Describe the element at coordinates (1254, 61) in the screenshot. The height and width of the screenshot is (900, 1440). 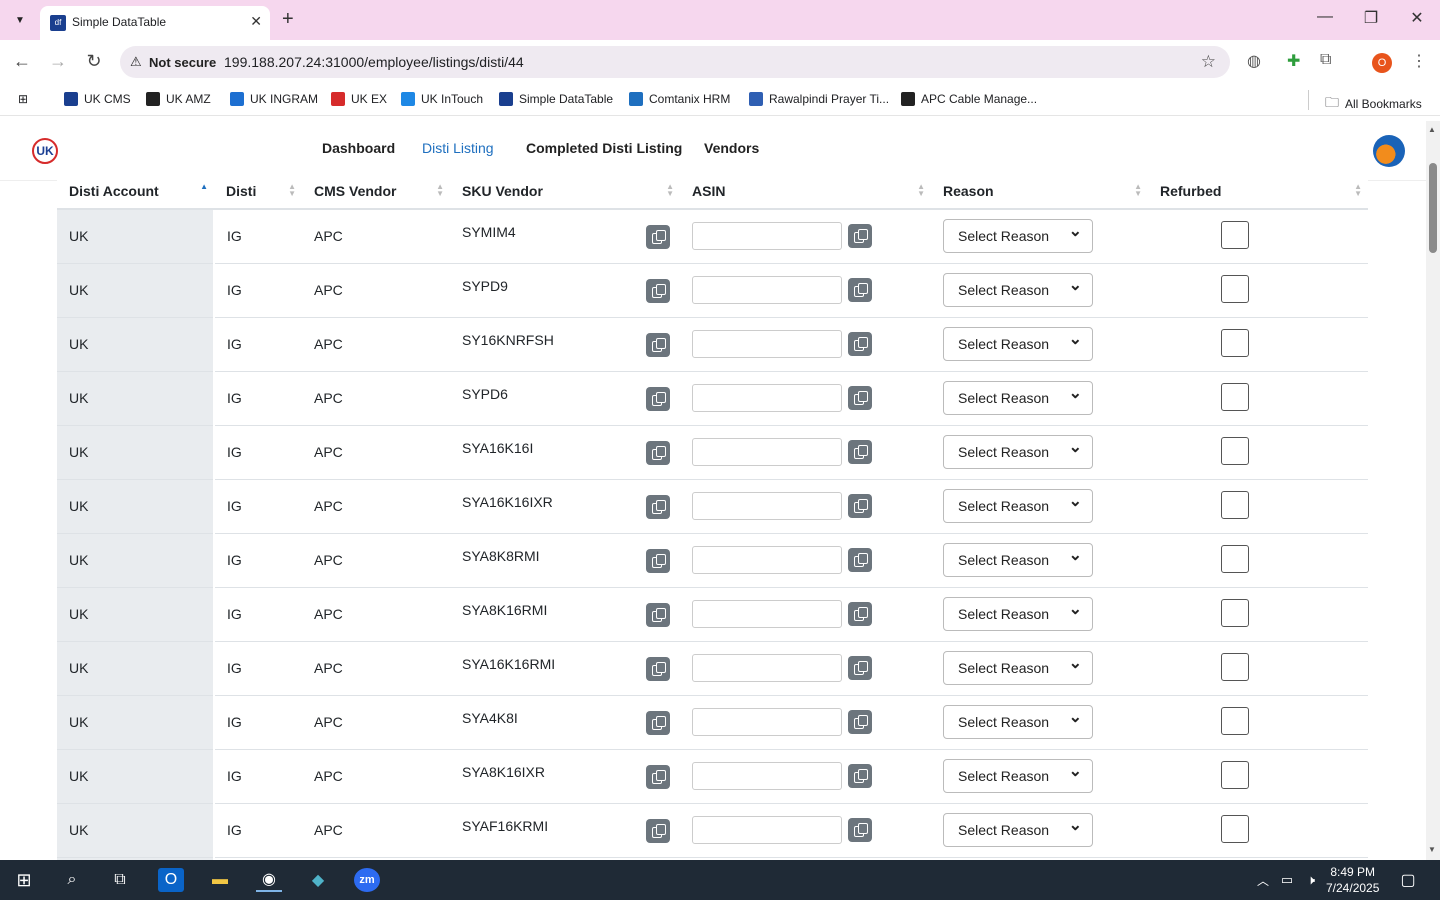
I see `globe-extension-icon: ◍` at that location.